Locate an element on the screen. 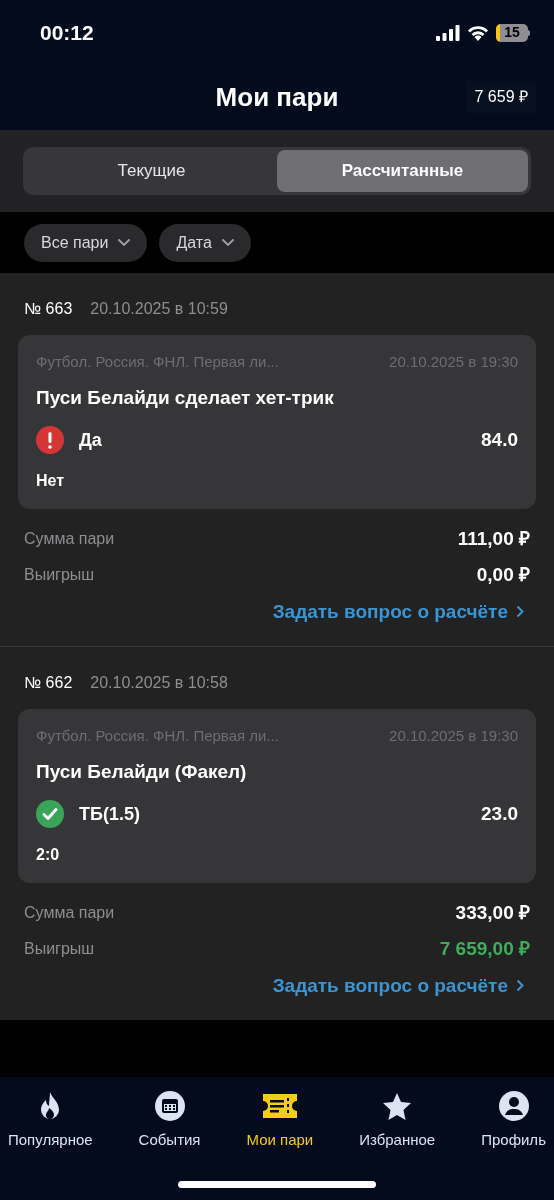  filter-dropdown: Все пари is located at coordinates (86, 242).